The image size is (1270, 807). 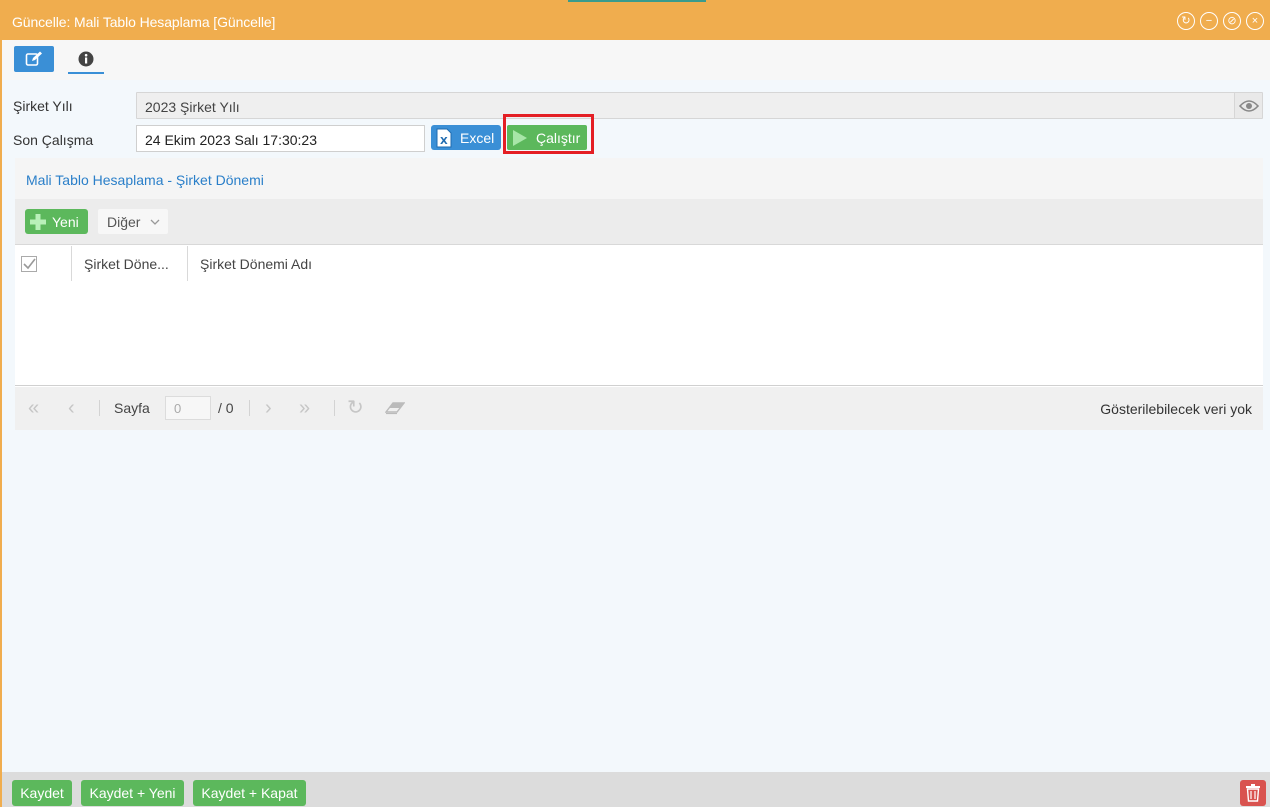 What do you see at coordinates (231, 140) in the screenshot?
I see `last-run-value: 24 Ekim 2023 Salı 17:30:23` at bounding box center [231, 140].